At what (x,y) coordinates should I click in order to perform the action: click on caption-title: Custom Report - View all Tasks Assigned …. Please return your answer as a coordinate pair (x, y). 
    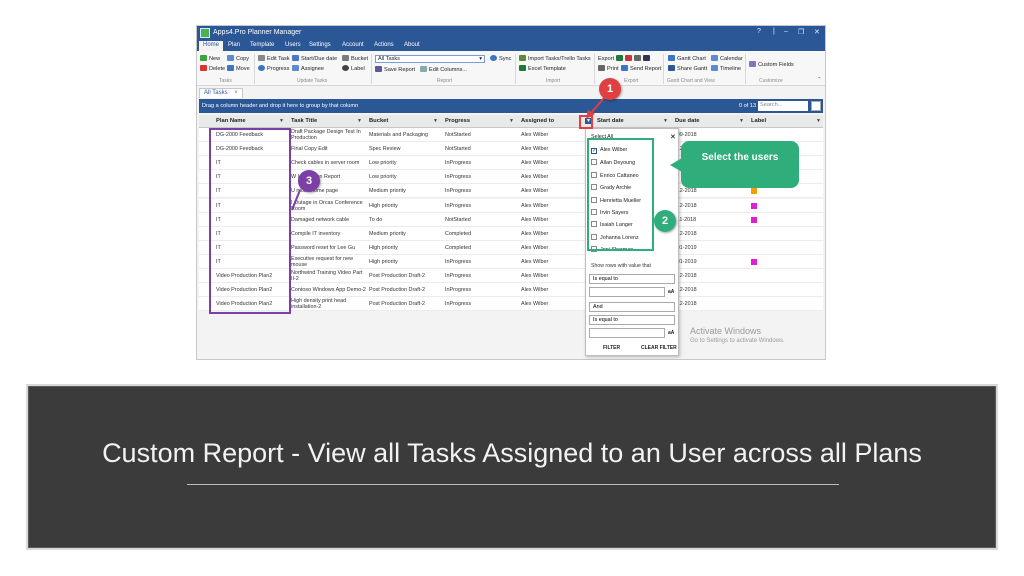
    Looking at the image, I should click on (512, 453).